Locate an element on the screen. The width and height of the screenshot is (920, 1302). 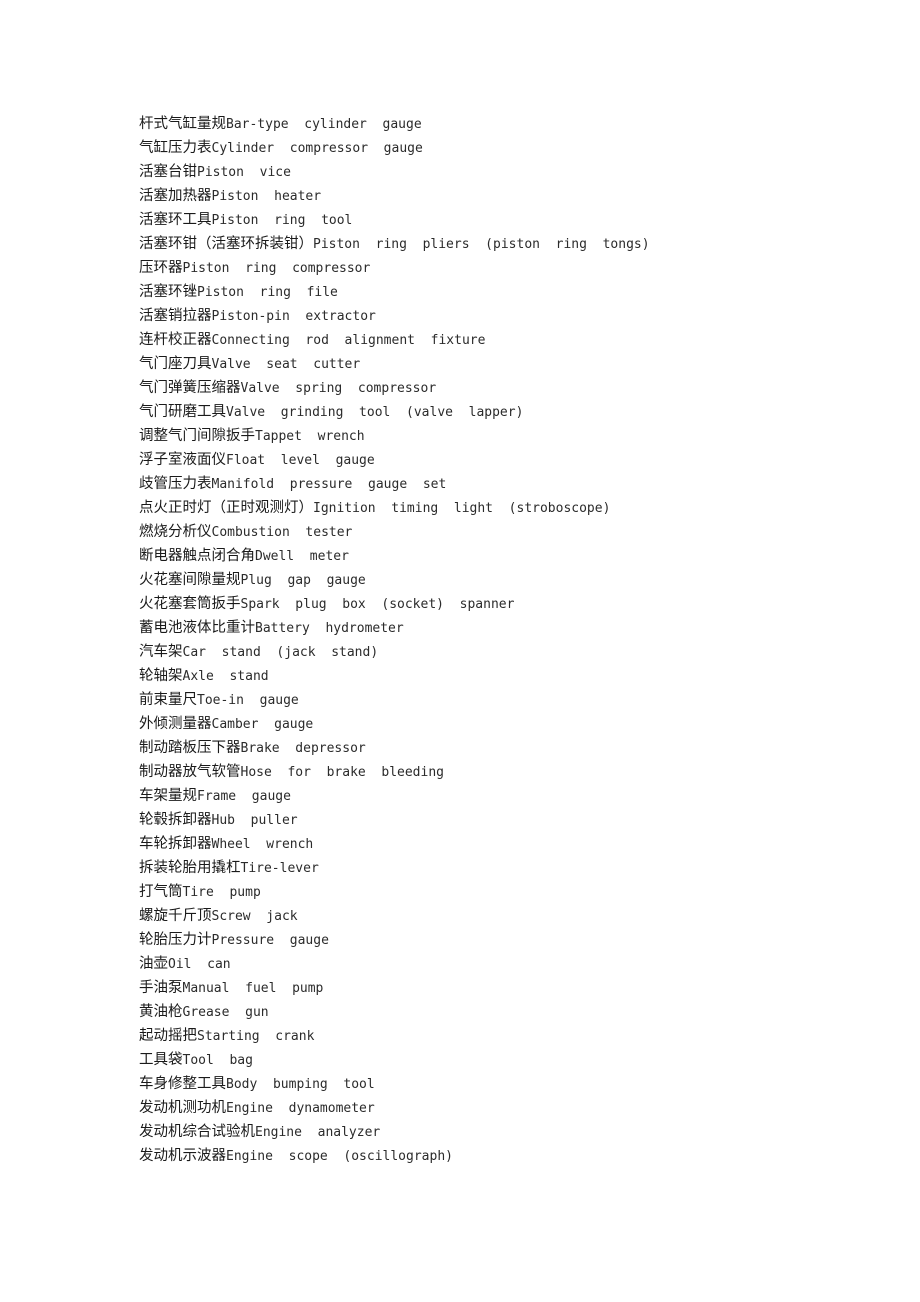
glossary-line: 外倾测量器Camber gauge is located at coordinates (509, 724).